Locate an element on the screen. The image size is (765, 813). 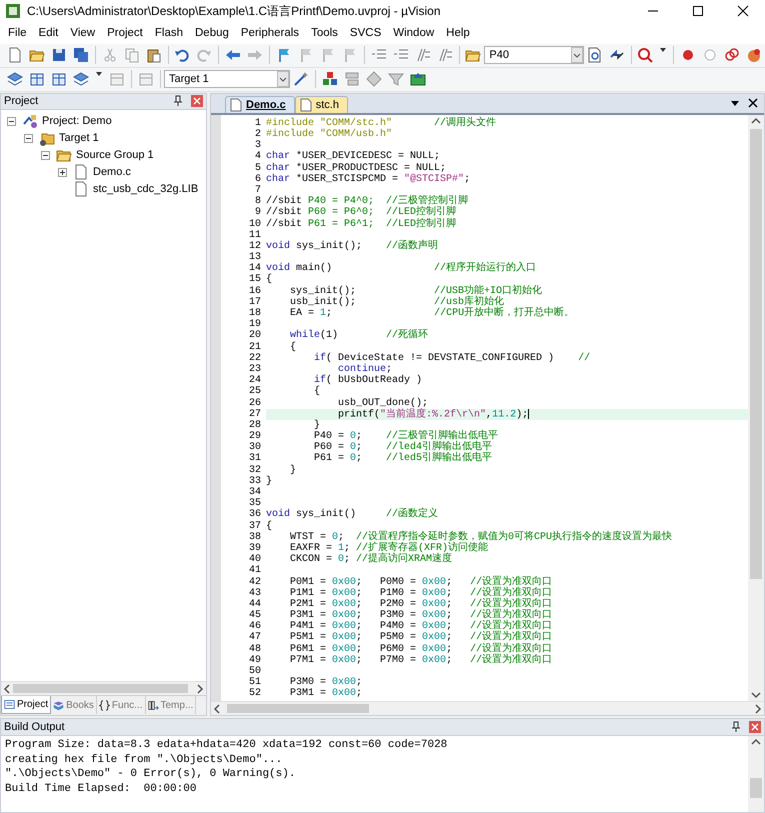
colored-blocks-icon is located at coordinates (330, 79).